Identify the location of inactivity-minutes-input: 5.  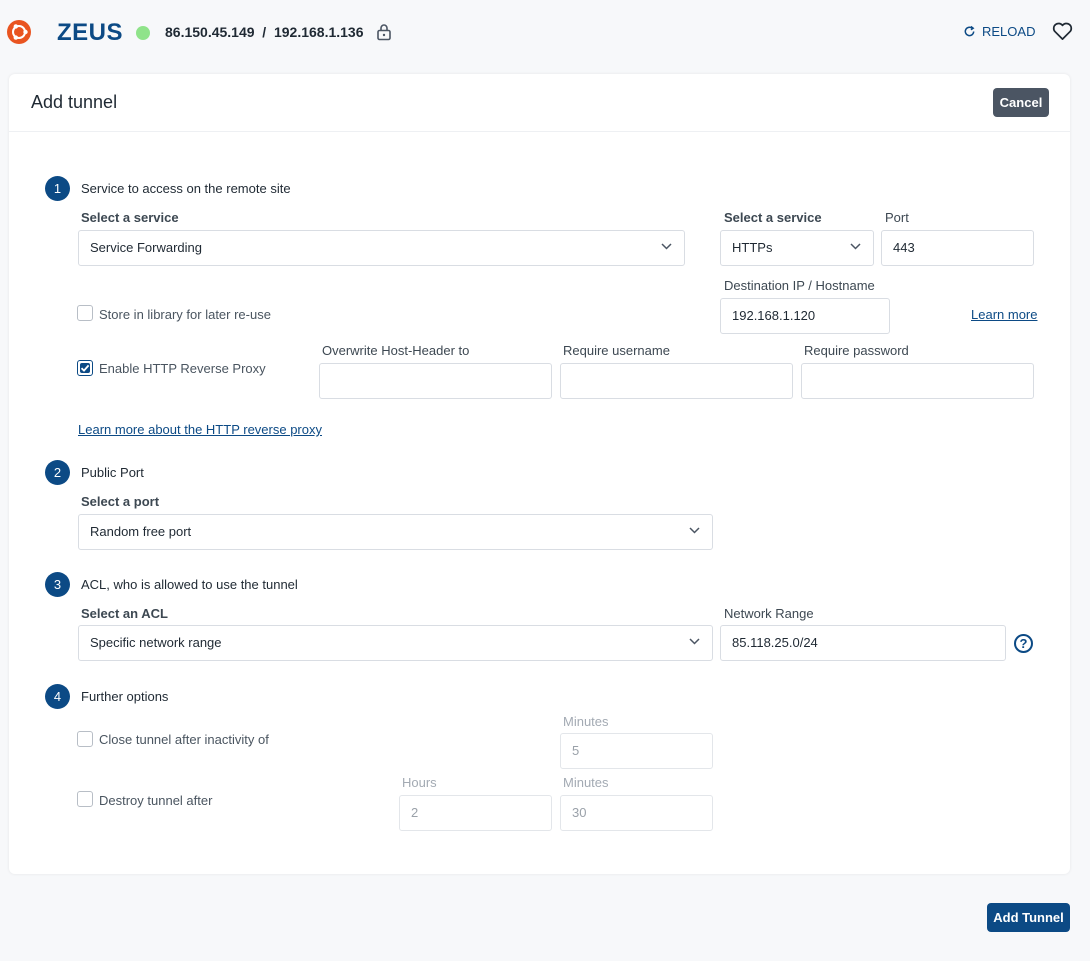
(636, 751).